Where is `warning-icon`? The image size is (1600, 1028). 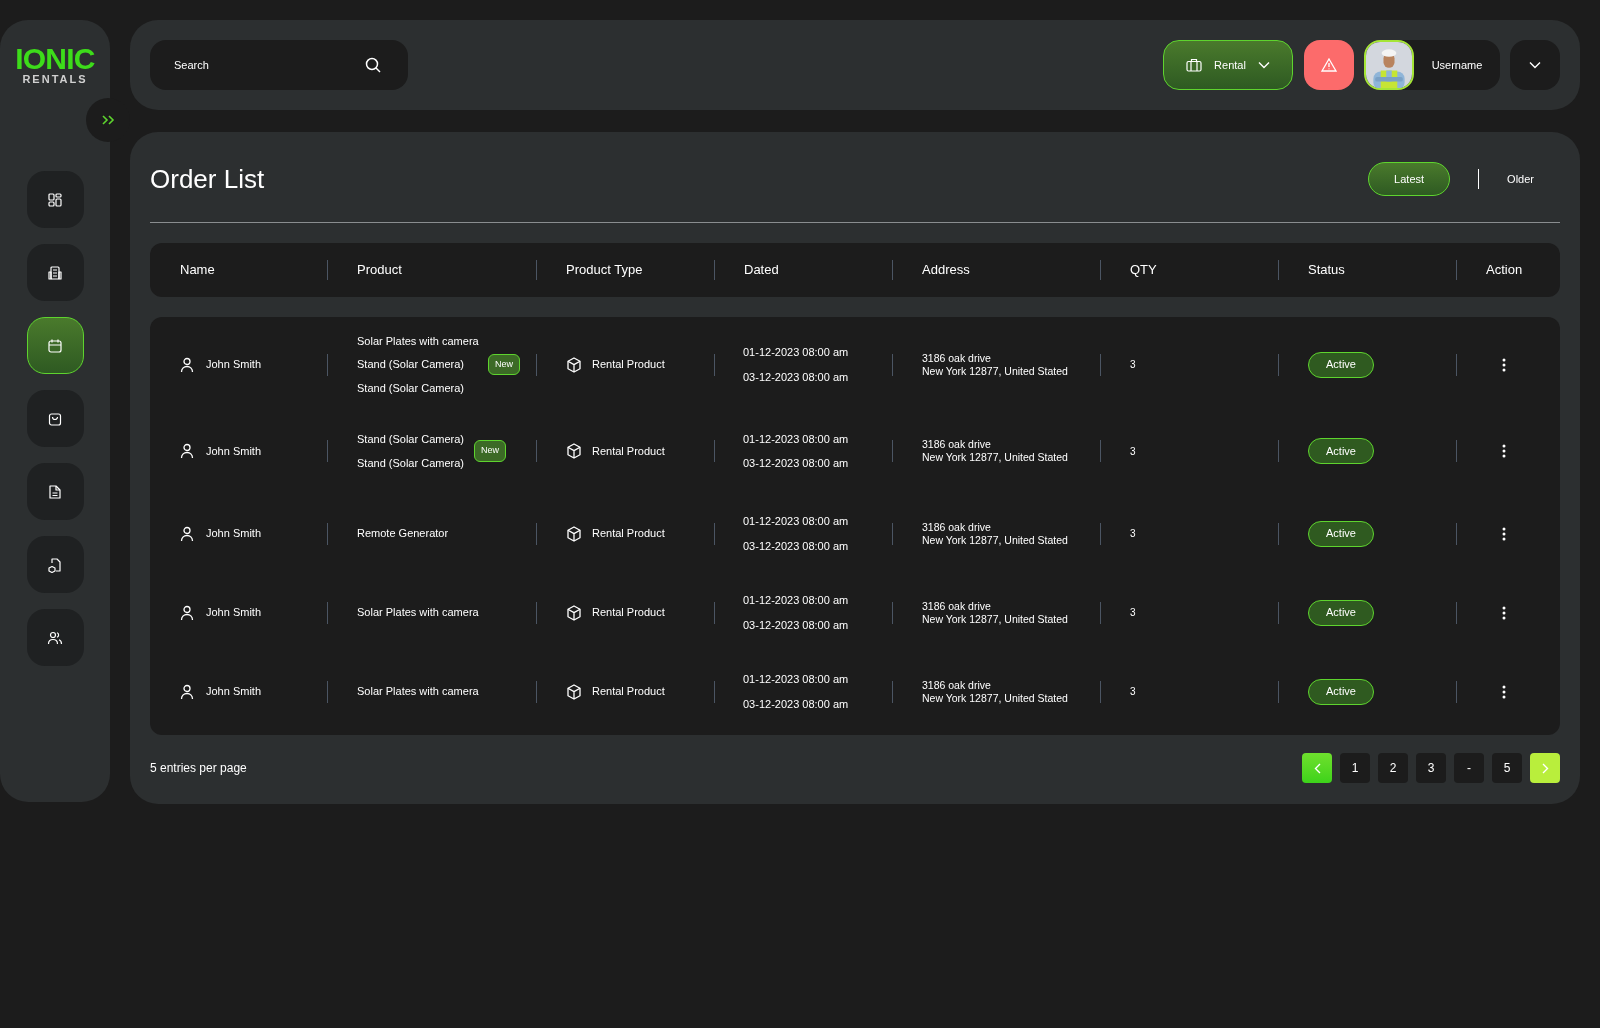
warning-icon is located at coordinates (1329, 65).